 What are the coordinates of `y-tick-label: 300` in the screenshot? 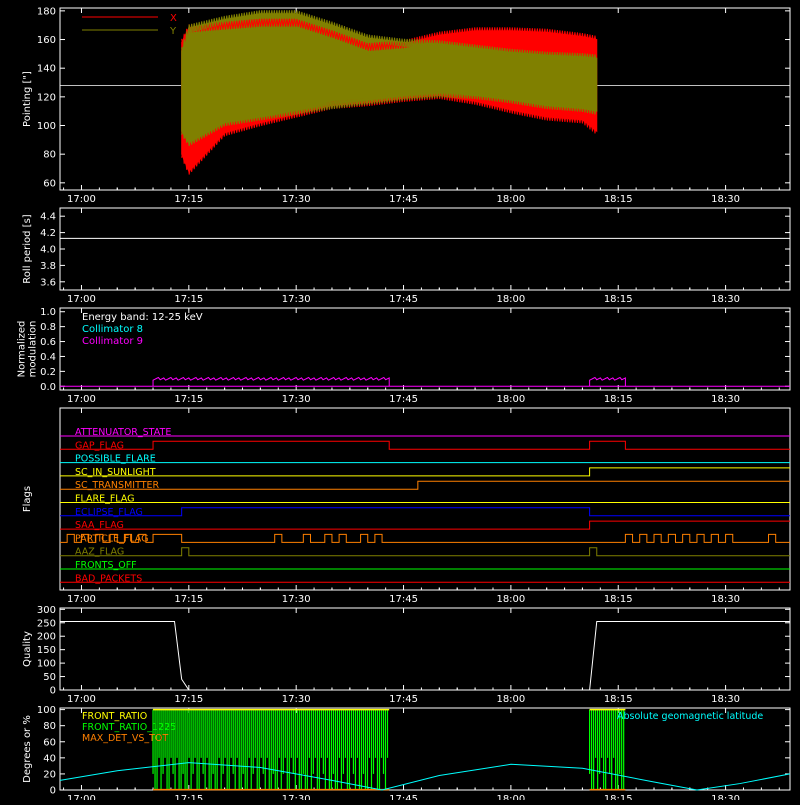 It's located at (46, 610).